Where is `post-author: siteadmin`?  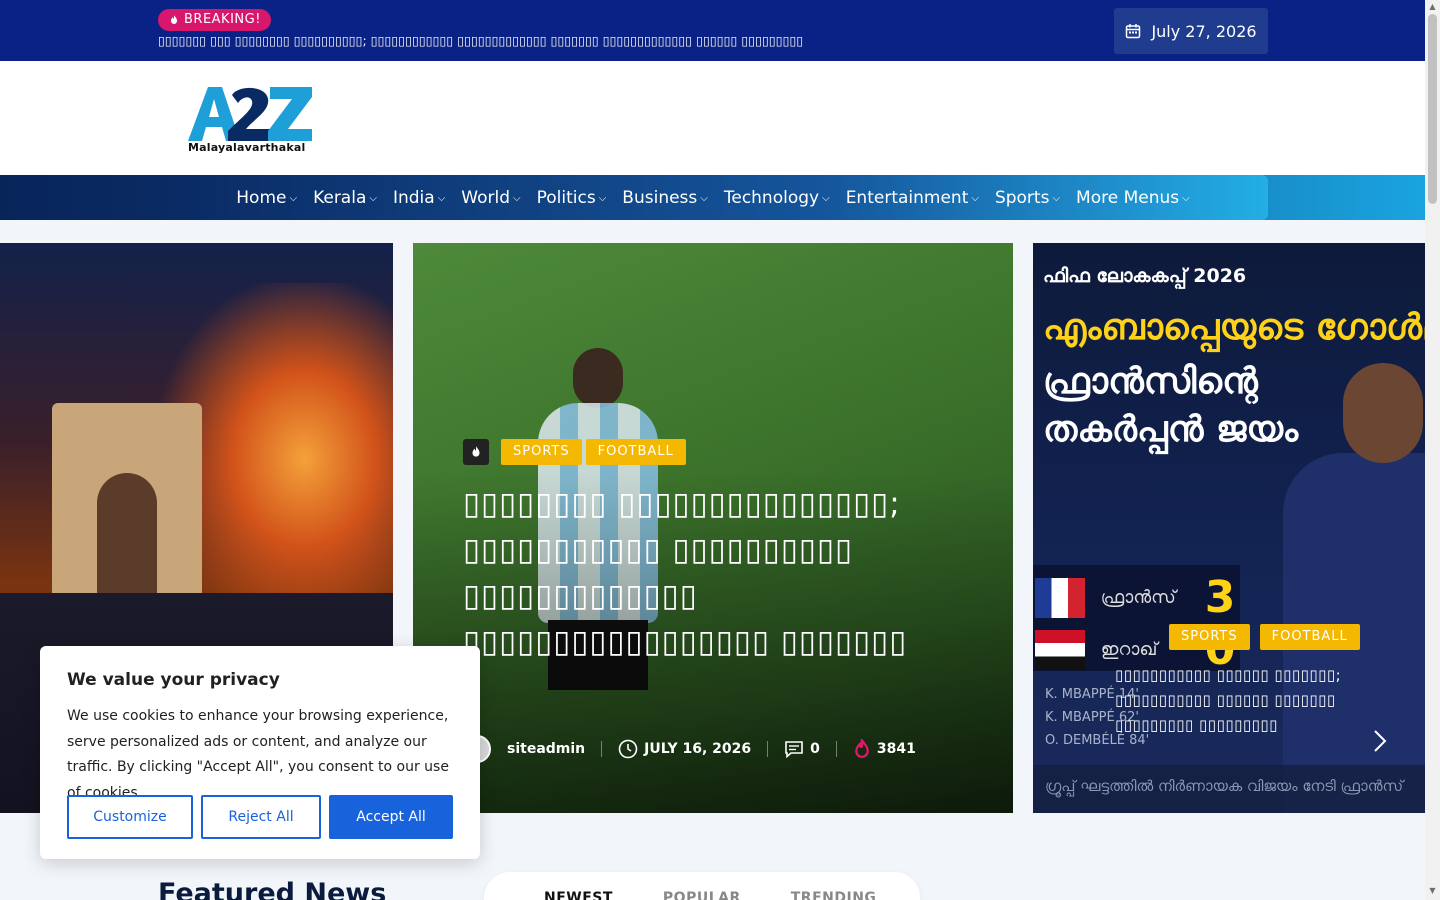 post-author: siteadmin is located at coordinates (524, 749).